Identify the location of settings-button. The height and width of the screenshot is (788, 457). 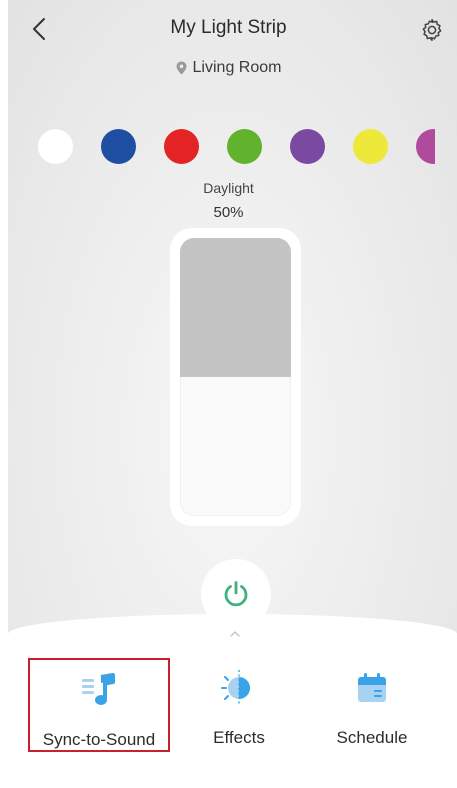
(432, 30).